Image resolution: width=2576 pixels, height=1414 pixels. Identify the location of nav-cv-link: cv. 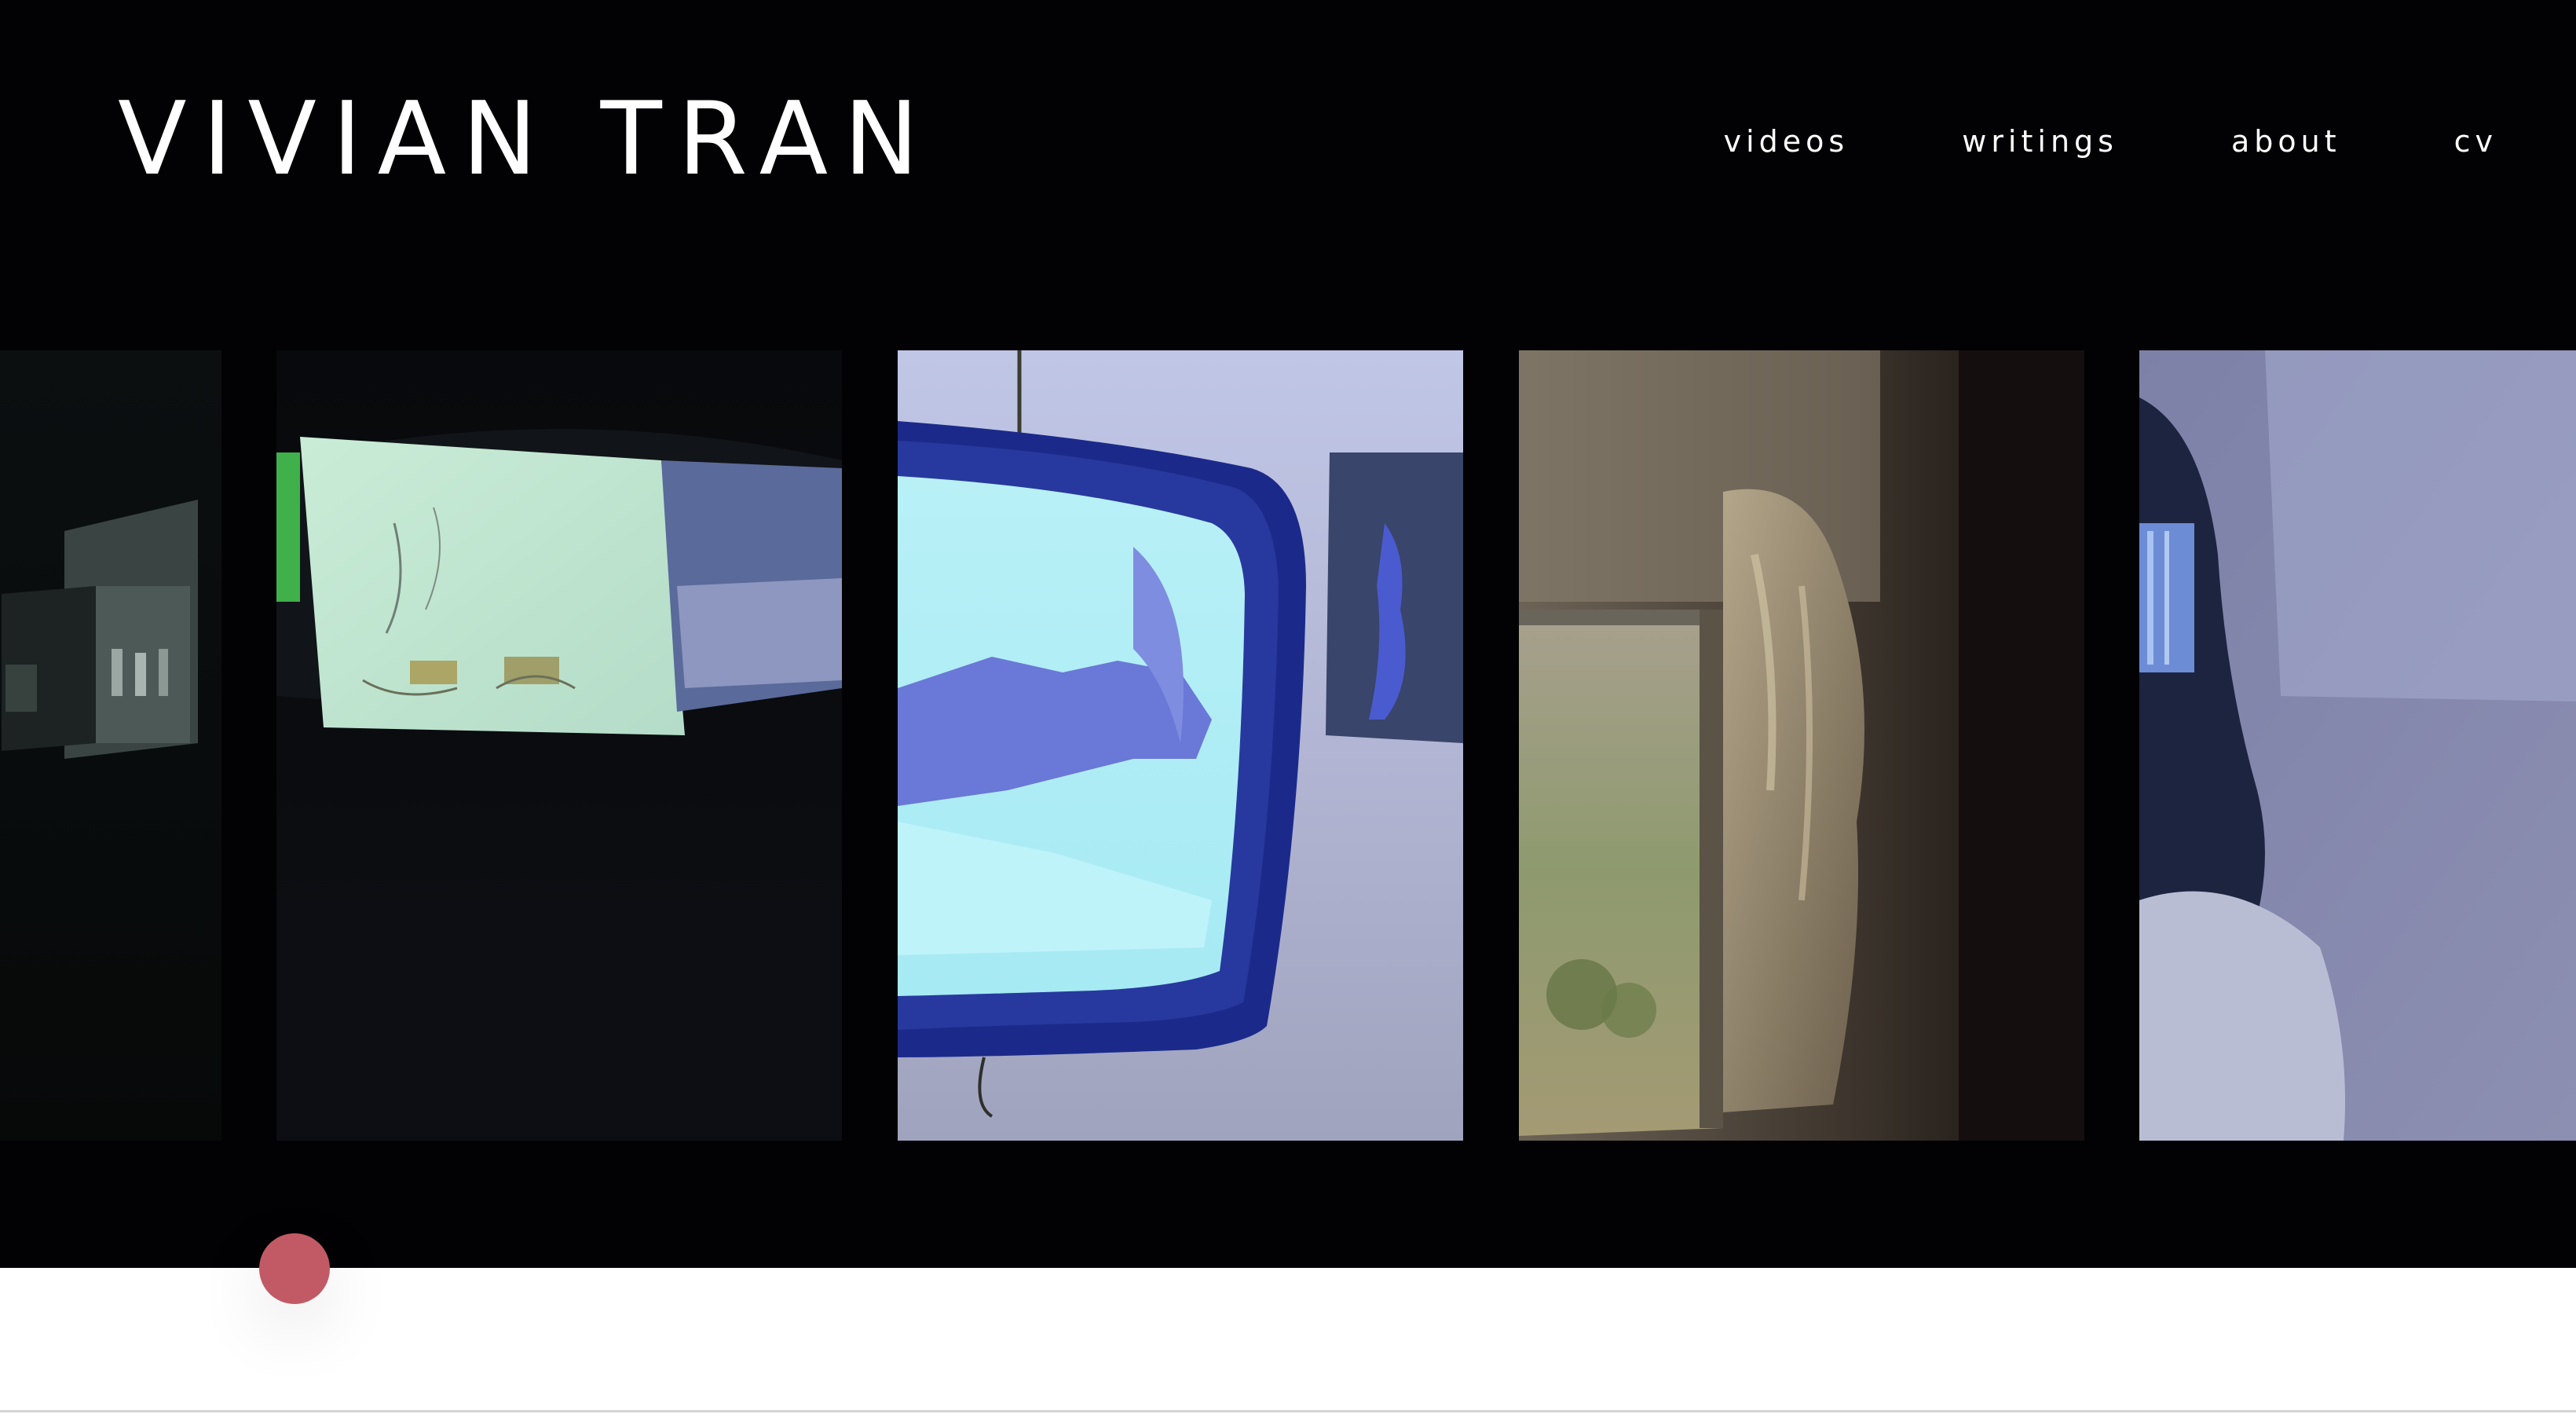
(2475, 141).